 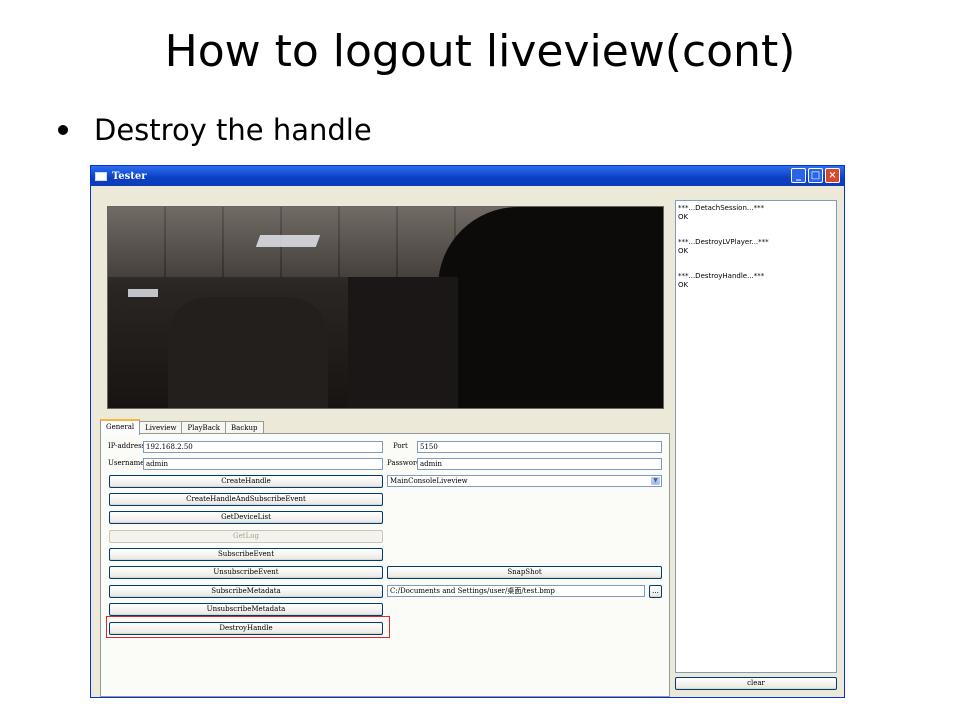 I want to click on ip-address-input: 192.168.2.50, so click(x=263, y=447).